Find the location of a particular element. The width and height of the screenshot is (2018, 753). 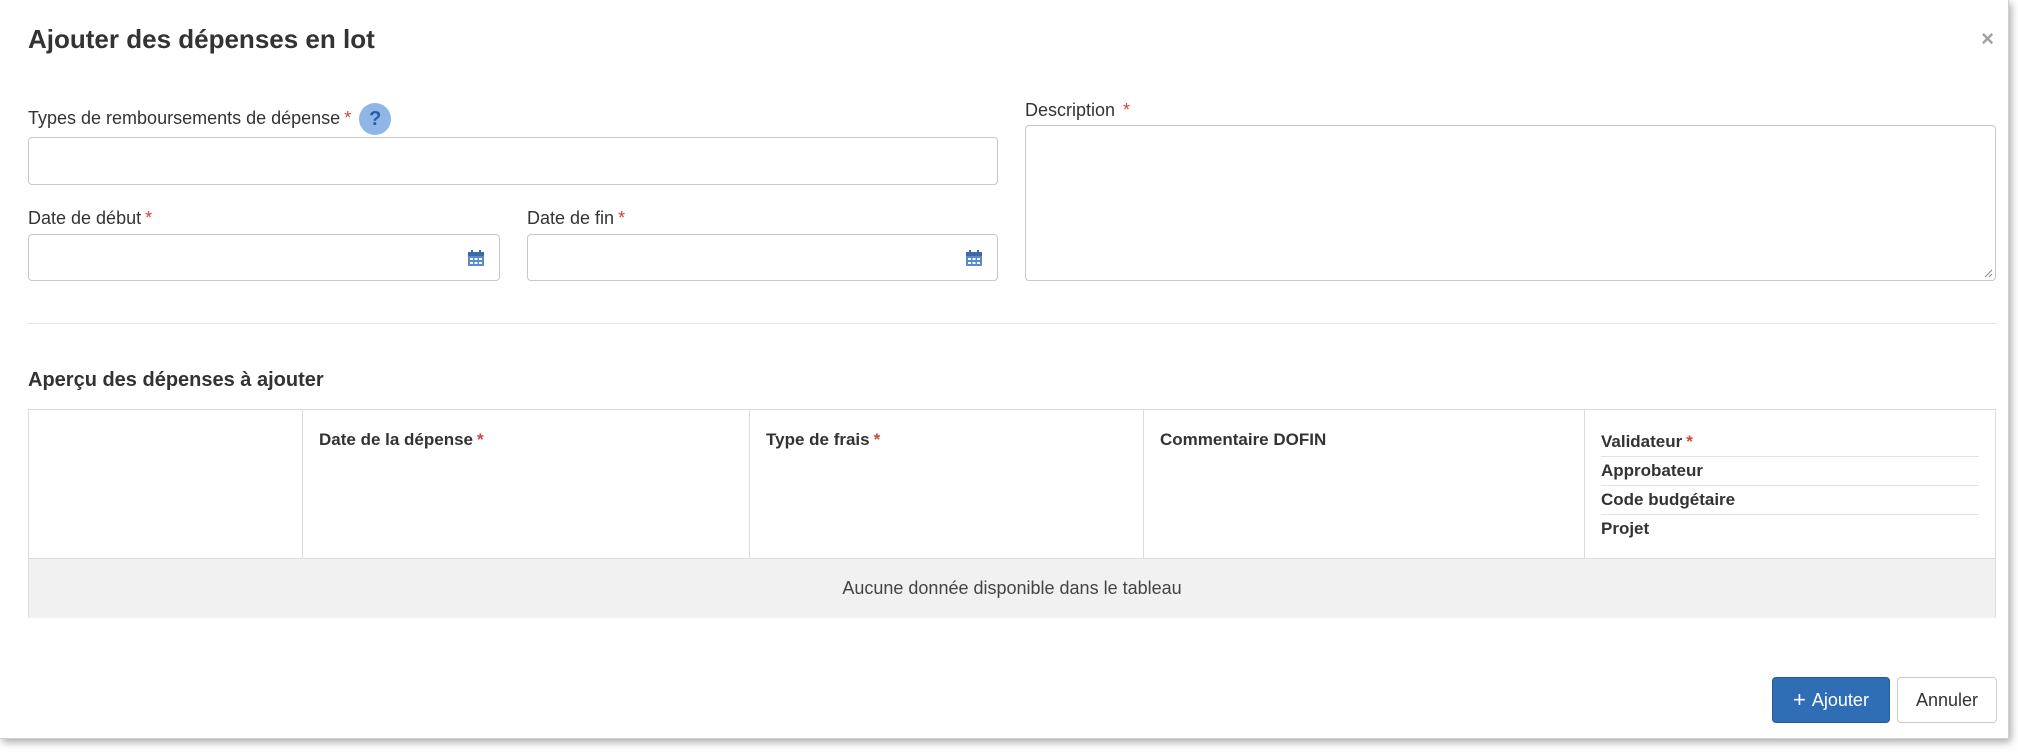

column-header-label: Date de la dépense is located at coordinates (396, 439).